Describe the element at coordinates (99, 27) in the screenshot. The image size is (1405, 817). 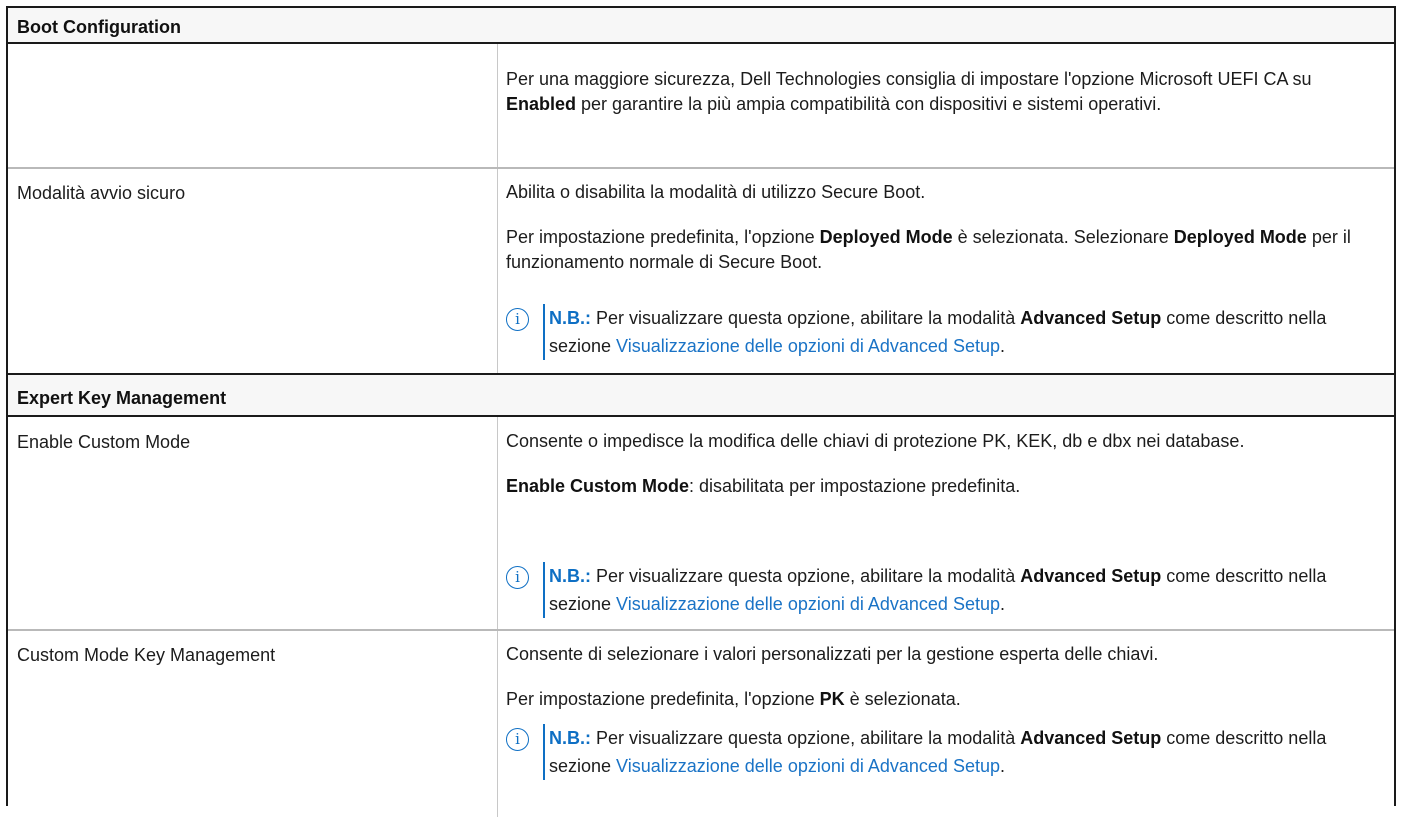
I see `section-title: Boot Configuration` at that location.